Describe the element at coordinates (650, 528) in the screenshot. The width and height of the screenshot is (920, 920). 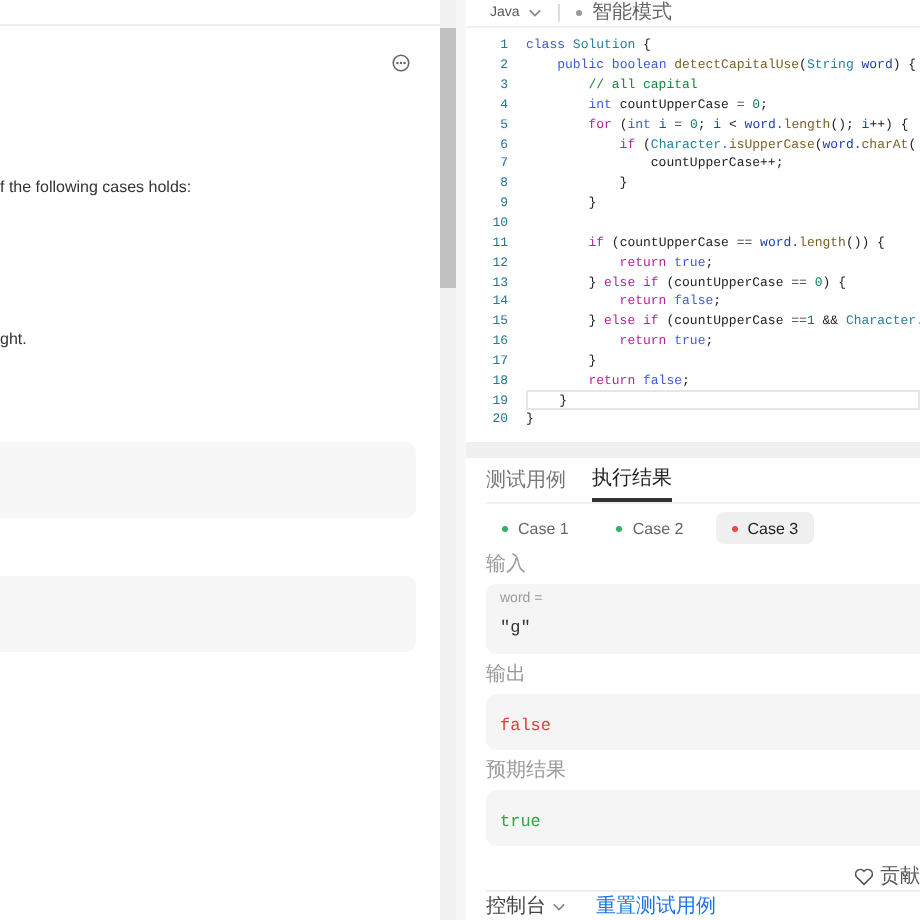
I see `case-tab: Case 2` at that location.